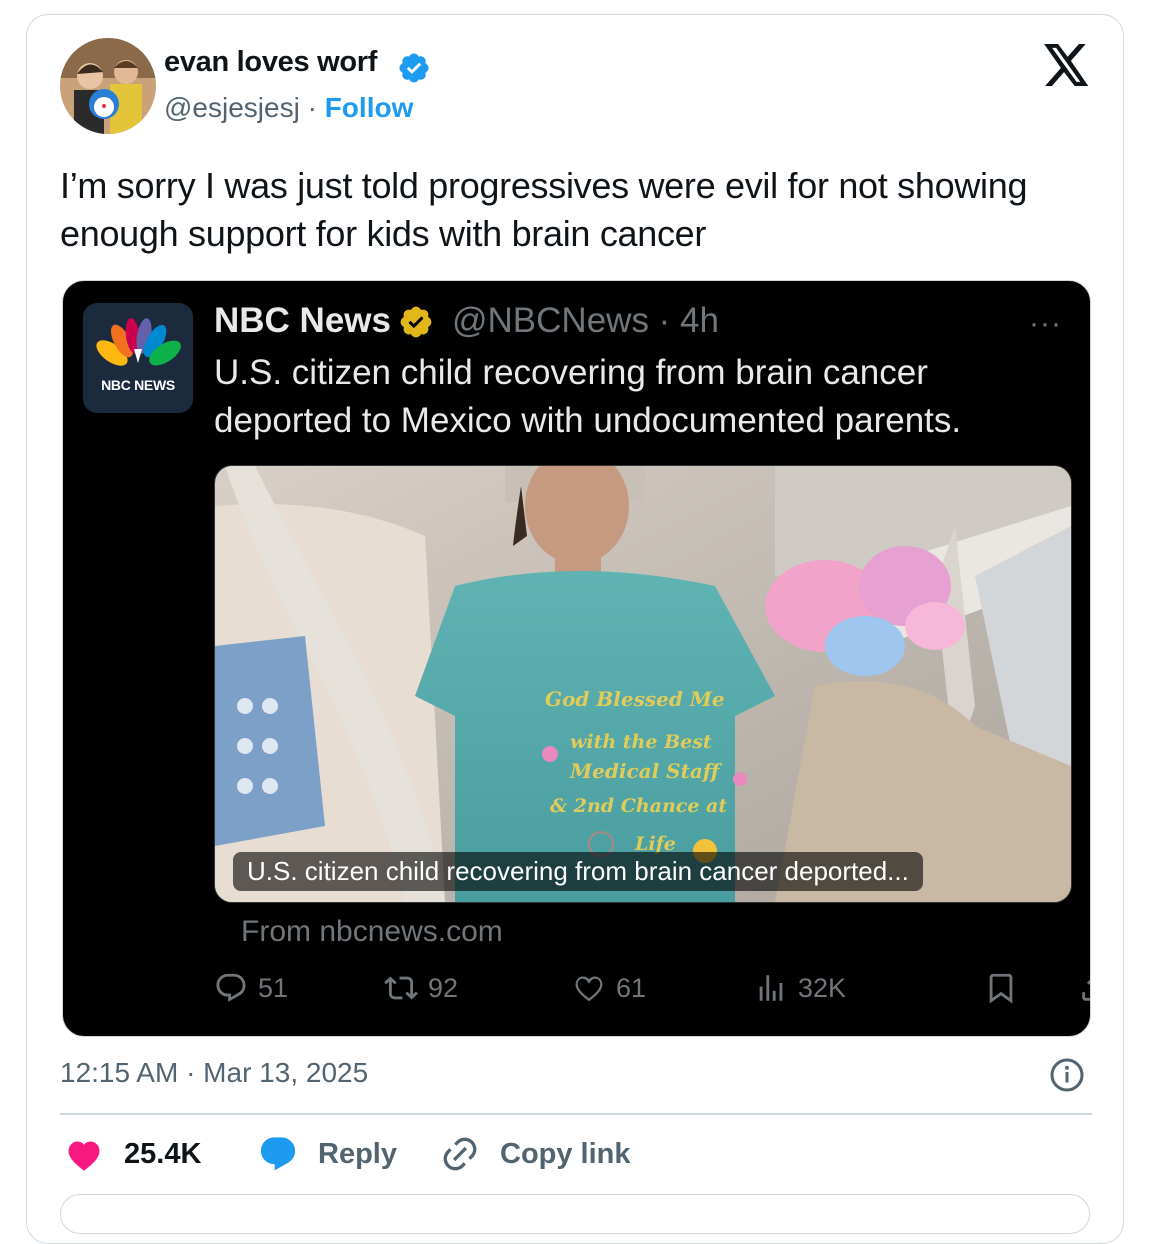 This screenshot has width=1150, height=1244. What do you see at coordinates (369, 107) in the screenshot?
I see `follow-button: Follow` at bounding box center [369, 107].